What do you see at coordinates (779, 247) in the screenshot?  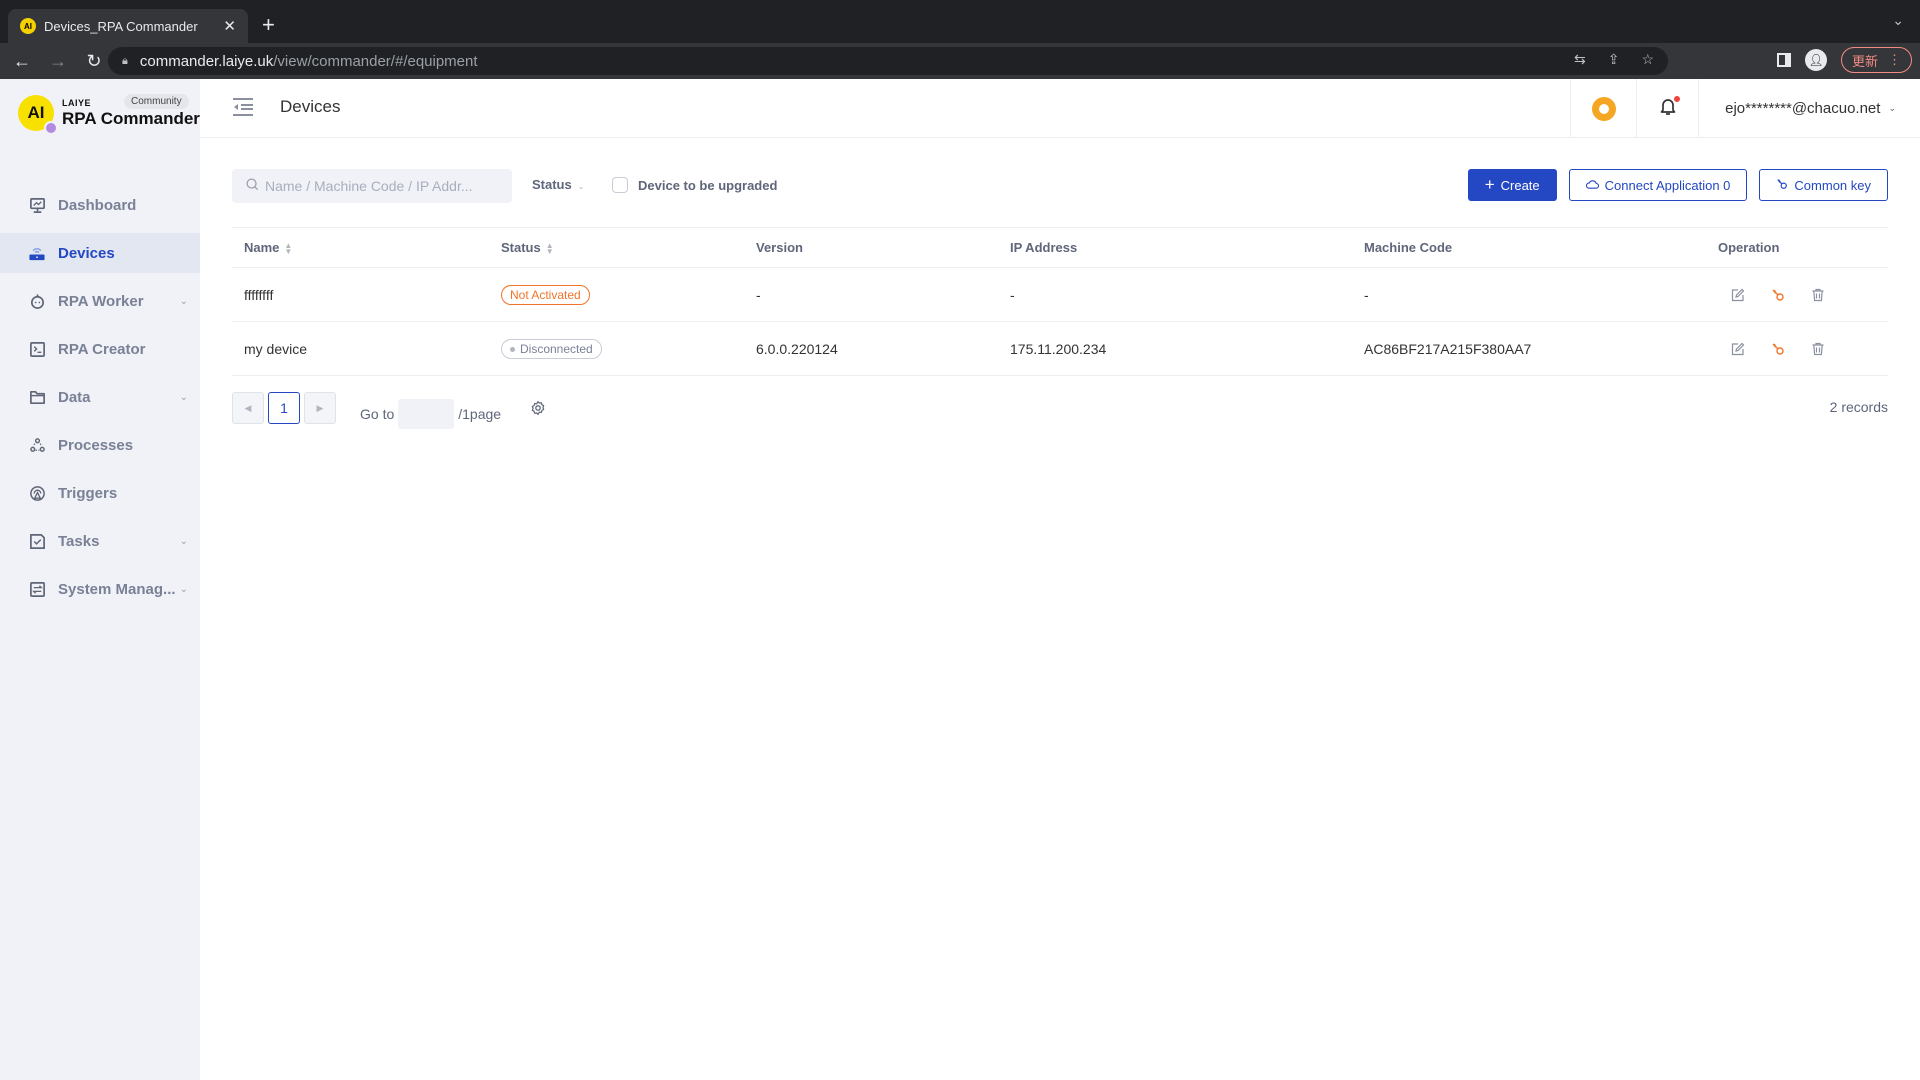 I see `column-header-version: Version` at bounding box center [779, 247].